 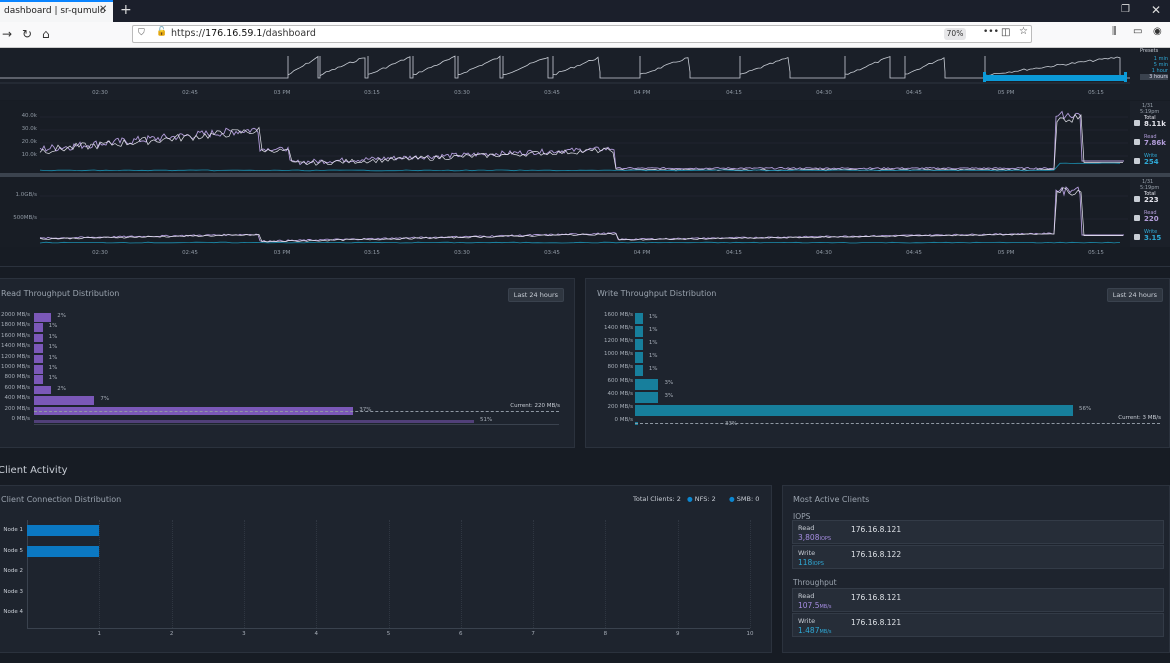 What do you see at coordinates (27, 574) in the screenshot?
I see `y-axis-line` at bounding box center [27, 574].